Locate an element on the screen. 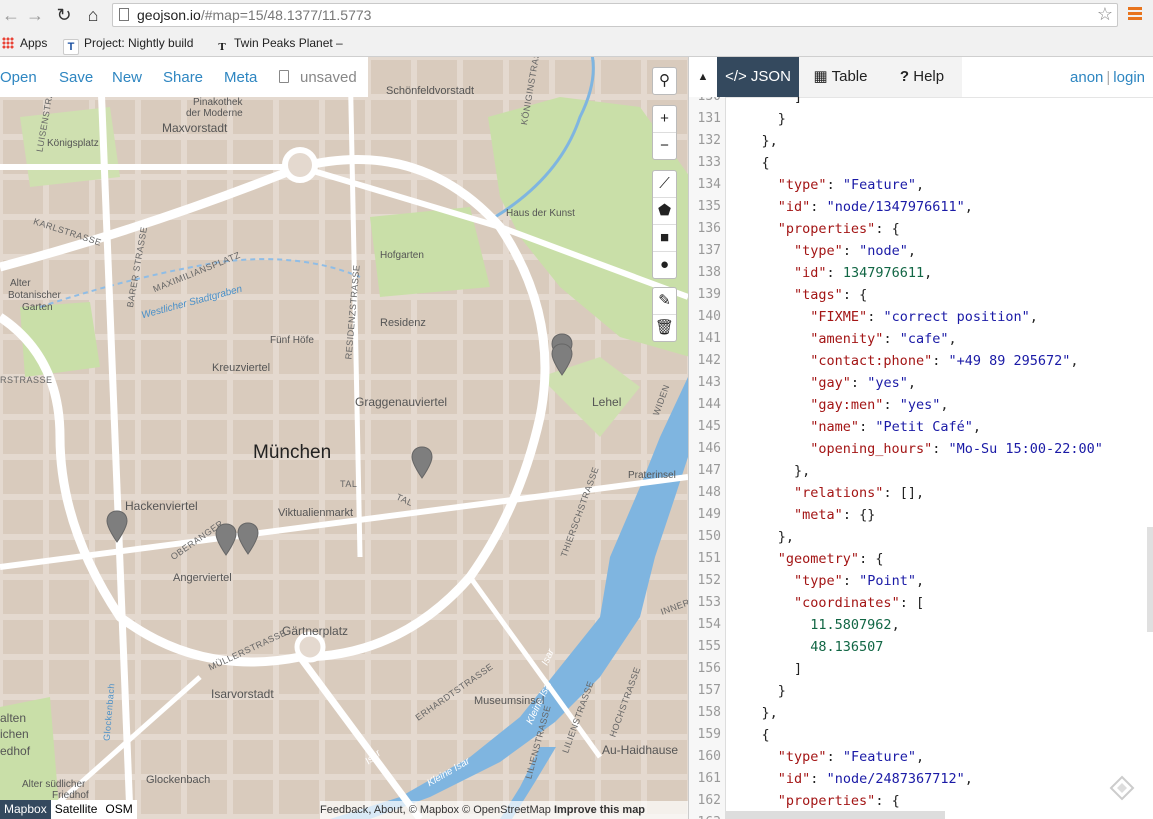 This screenshot has width=1153, height=819. code-line: 143 "gay": "yes", is located at coordinates (921, 383).